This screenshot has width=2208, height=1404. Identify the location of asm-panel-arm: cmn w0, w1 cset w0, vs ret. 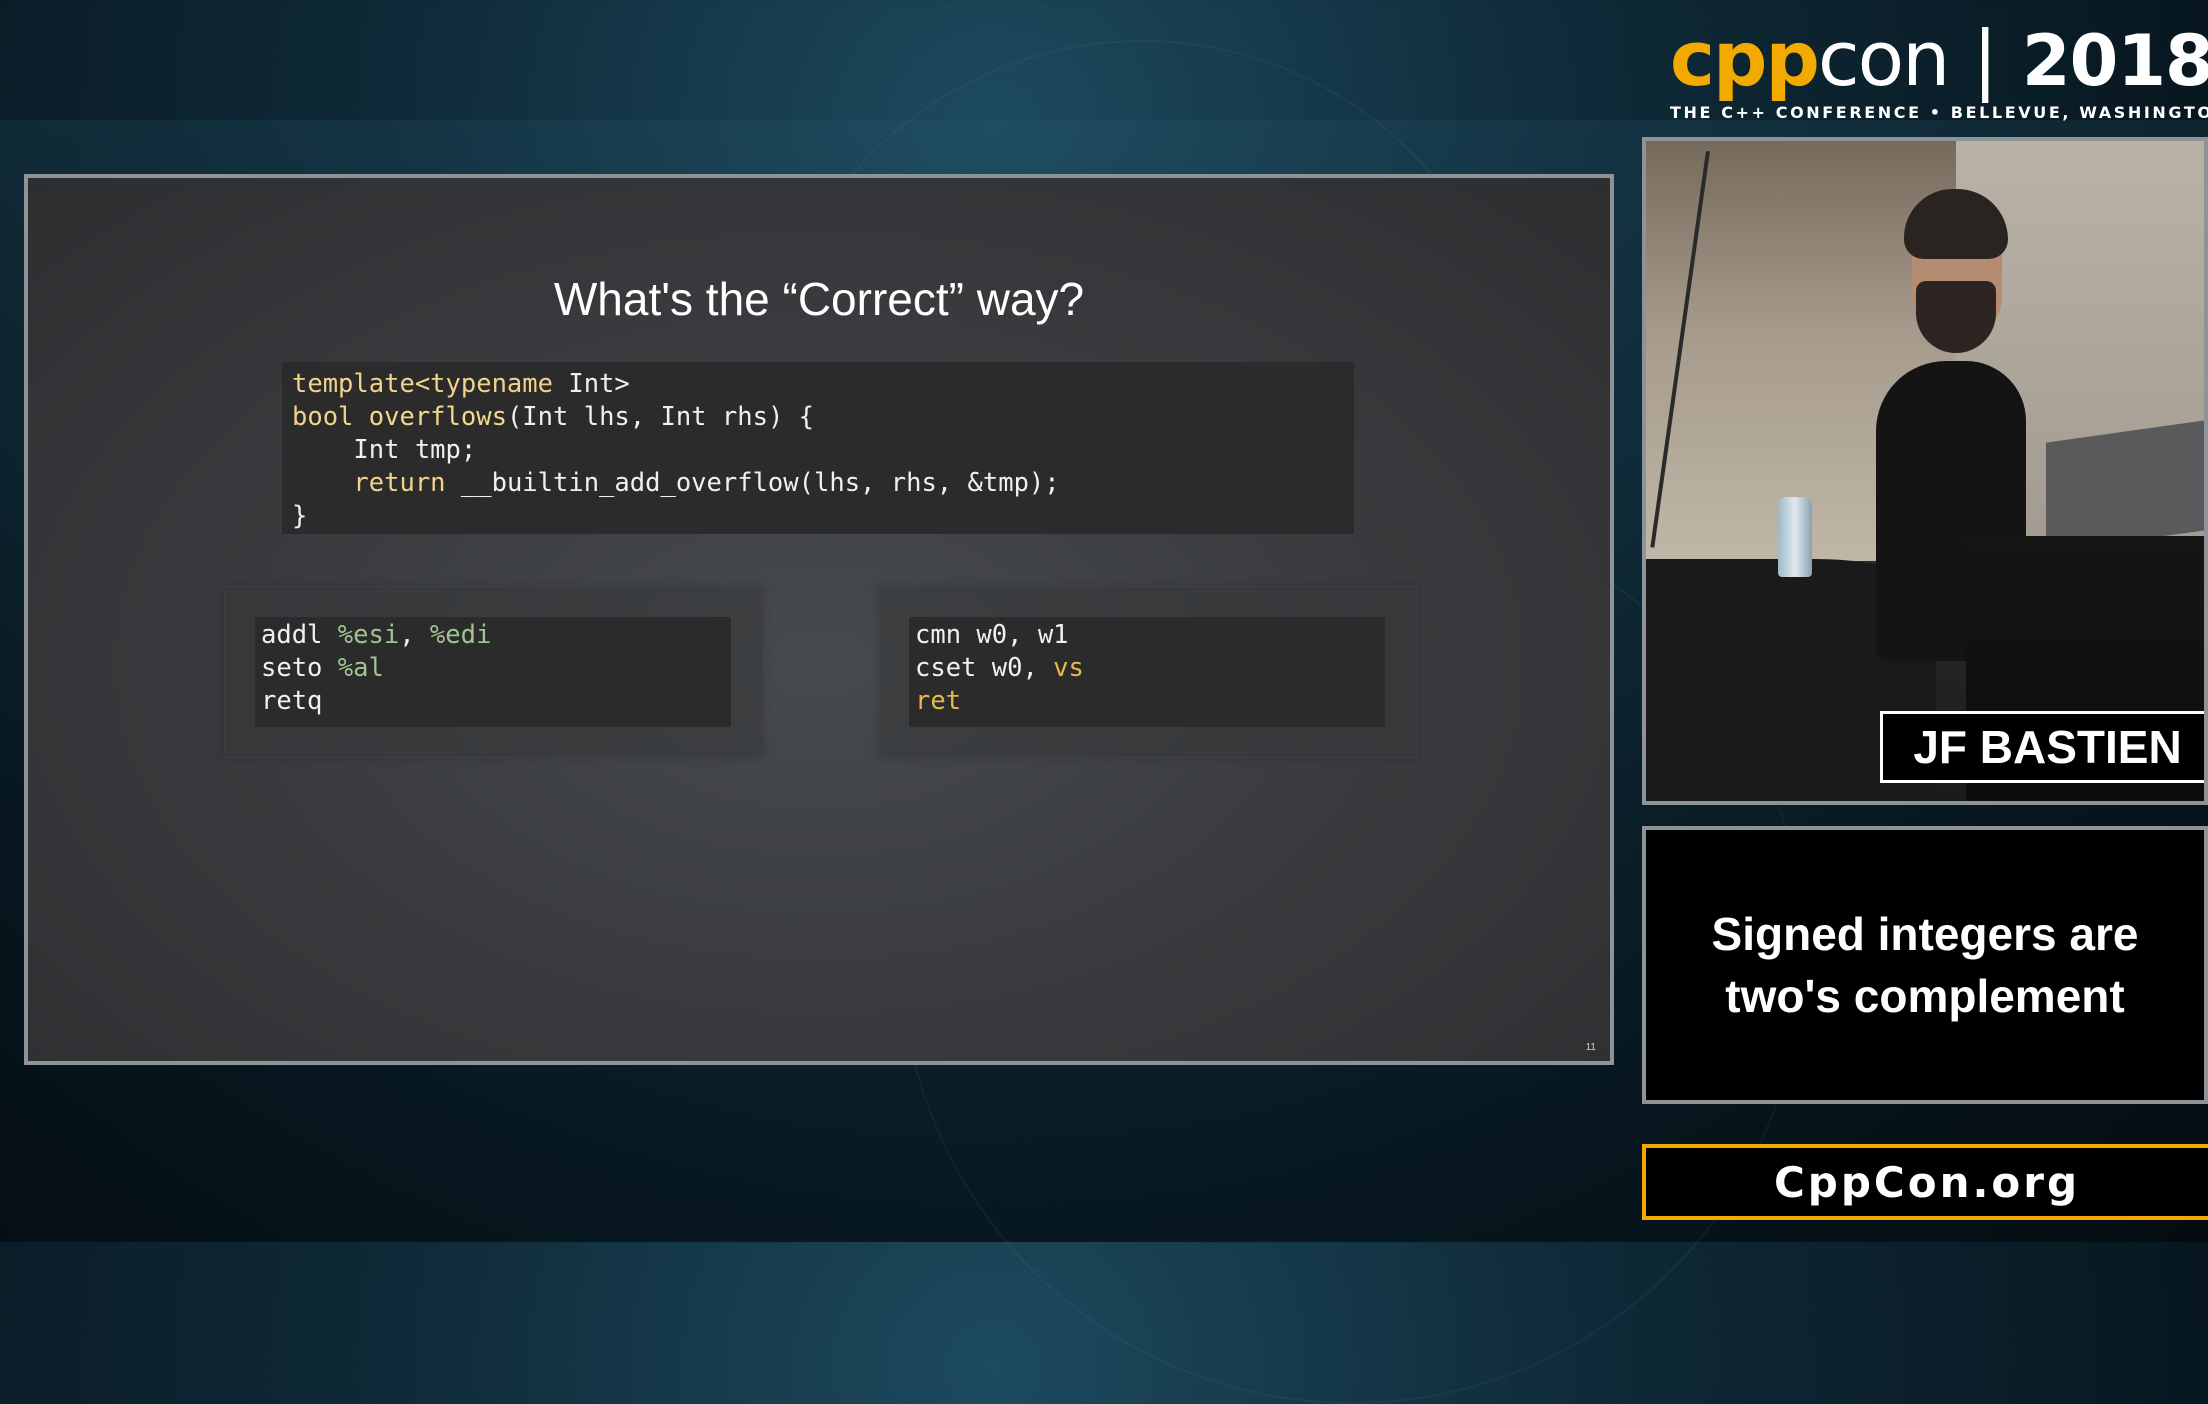
(1148, 672).